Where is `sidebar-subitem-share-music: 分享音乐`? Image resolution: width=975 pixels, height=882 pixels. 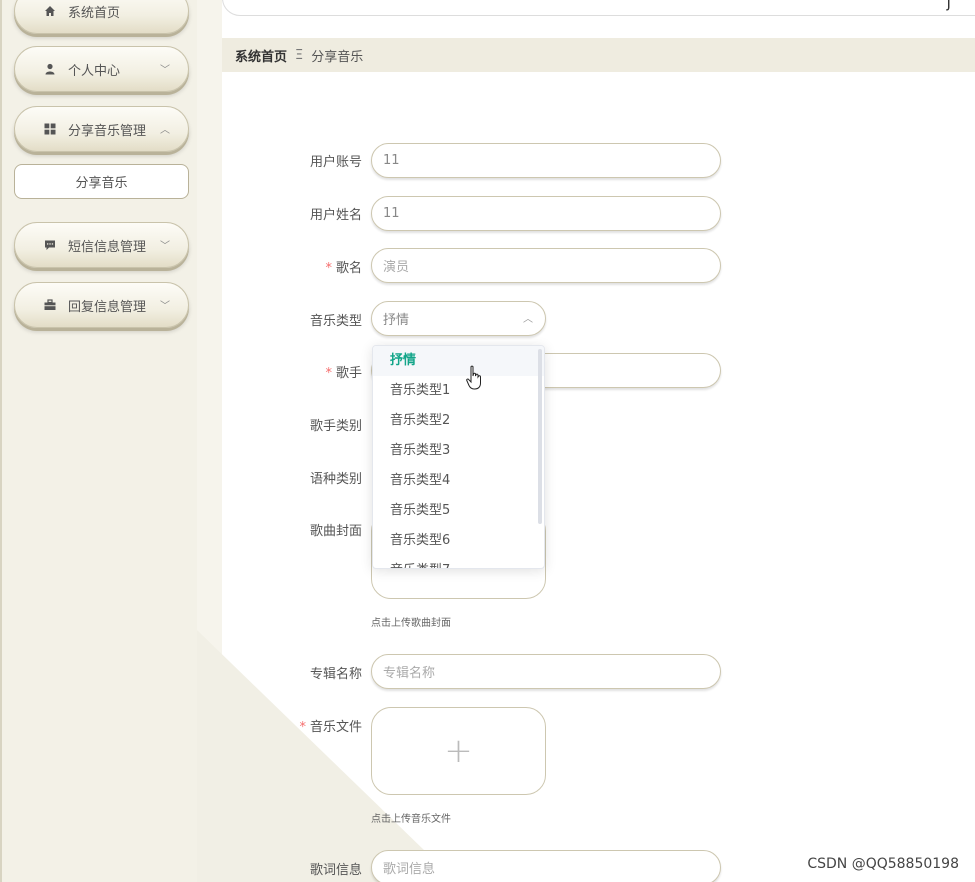 sidebar-subitem-share-music: 分享音乐 is located at coordinates (101, 181).